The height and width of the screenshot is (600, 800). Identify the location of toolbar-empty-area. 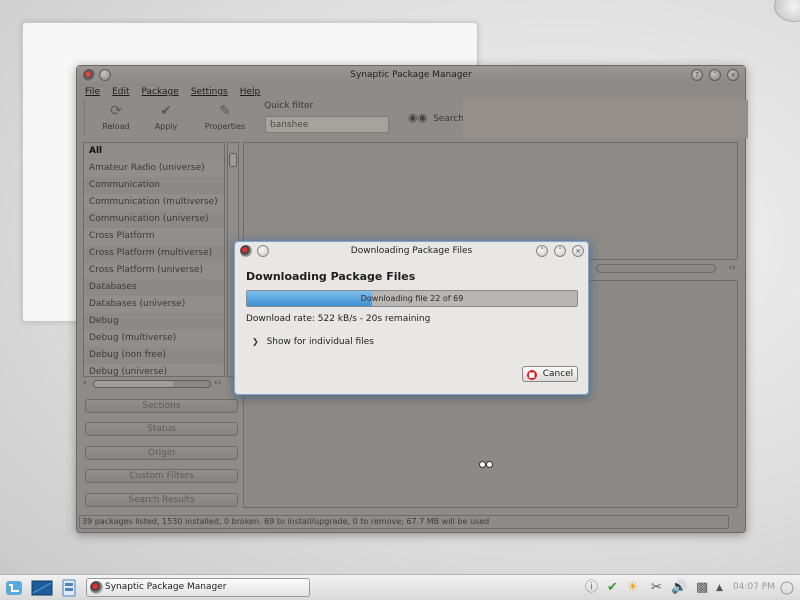
(605, 119).